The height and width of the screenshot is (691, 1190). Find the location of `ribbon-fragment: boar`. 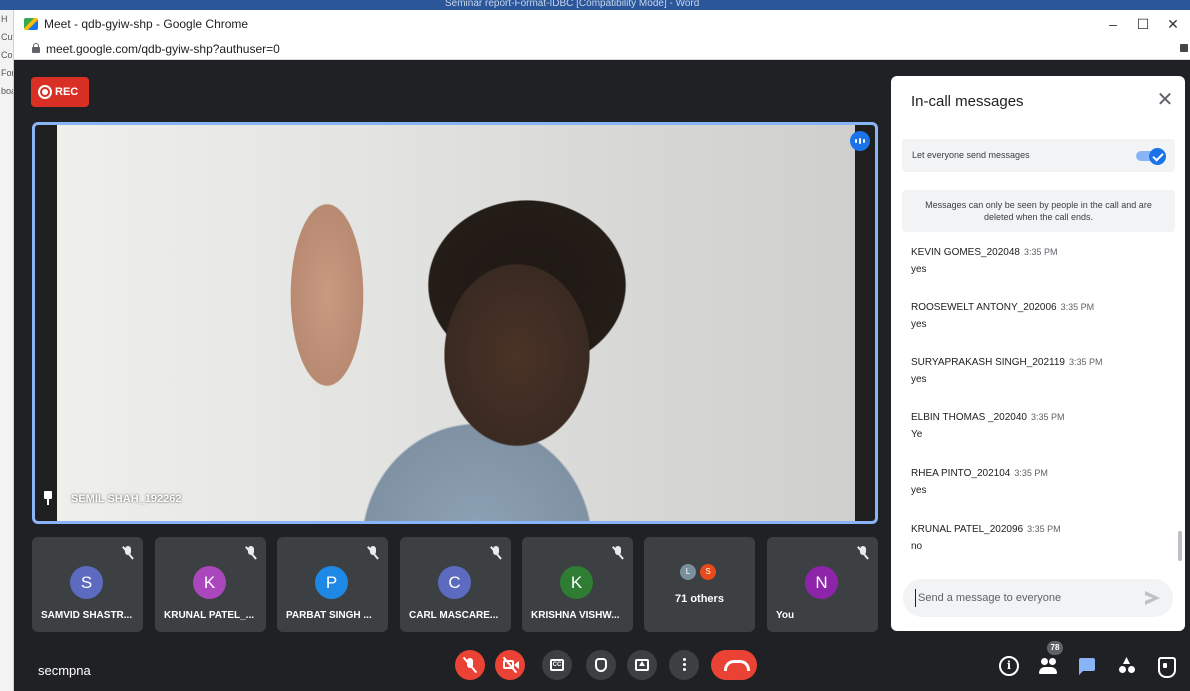

ribbon-fragment: boar is located at coordinates (7, 91).